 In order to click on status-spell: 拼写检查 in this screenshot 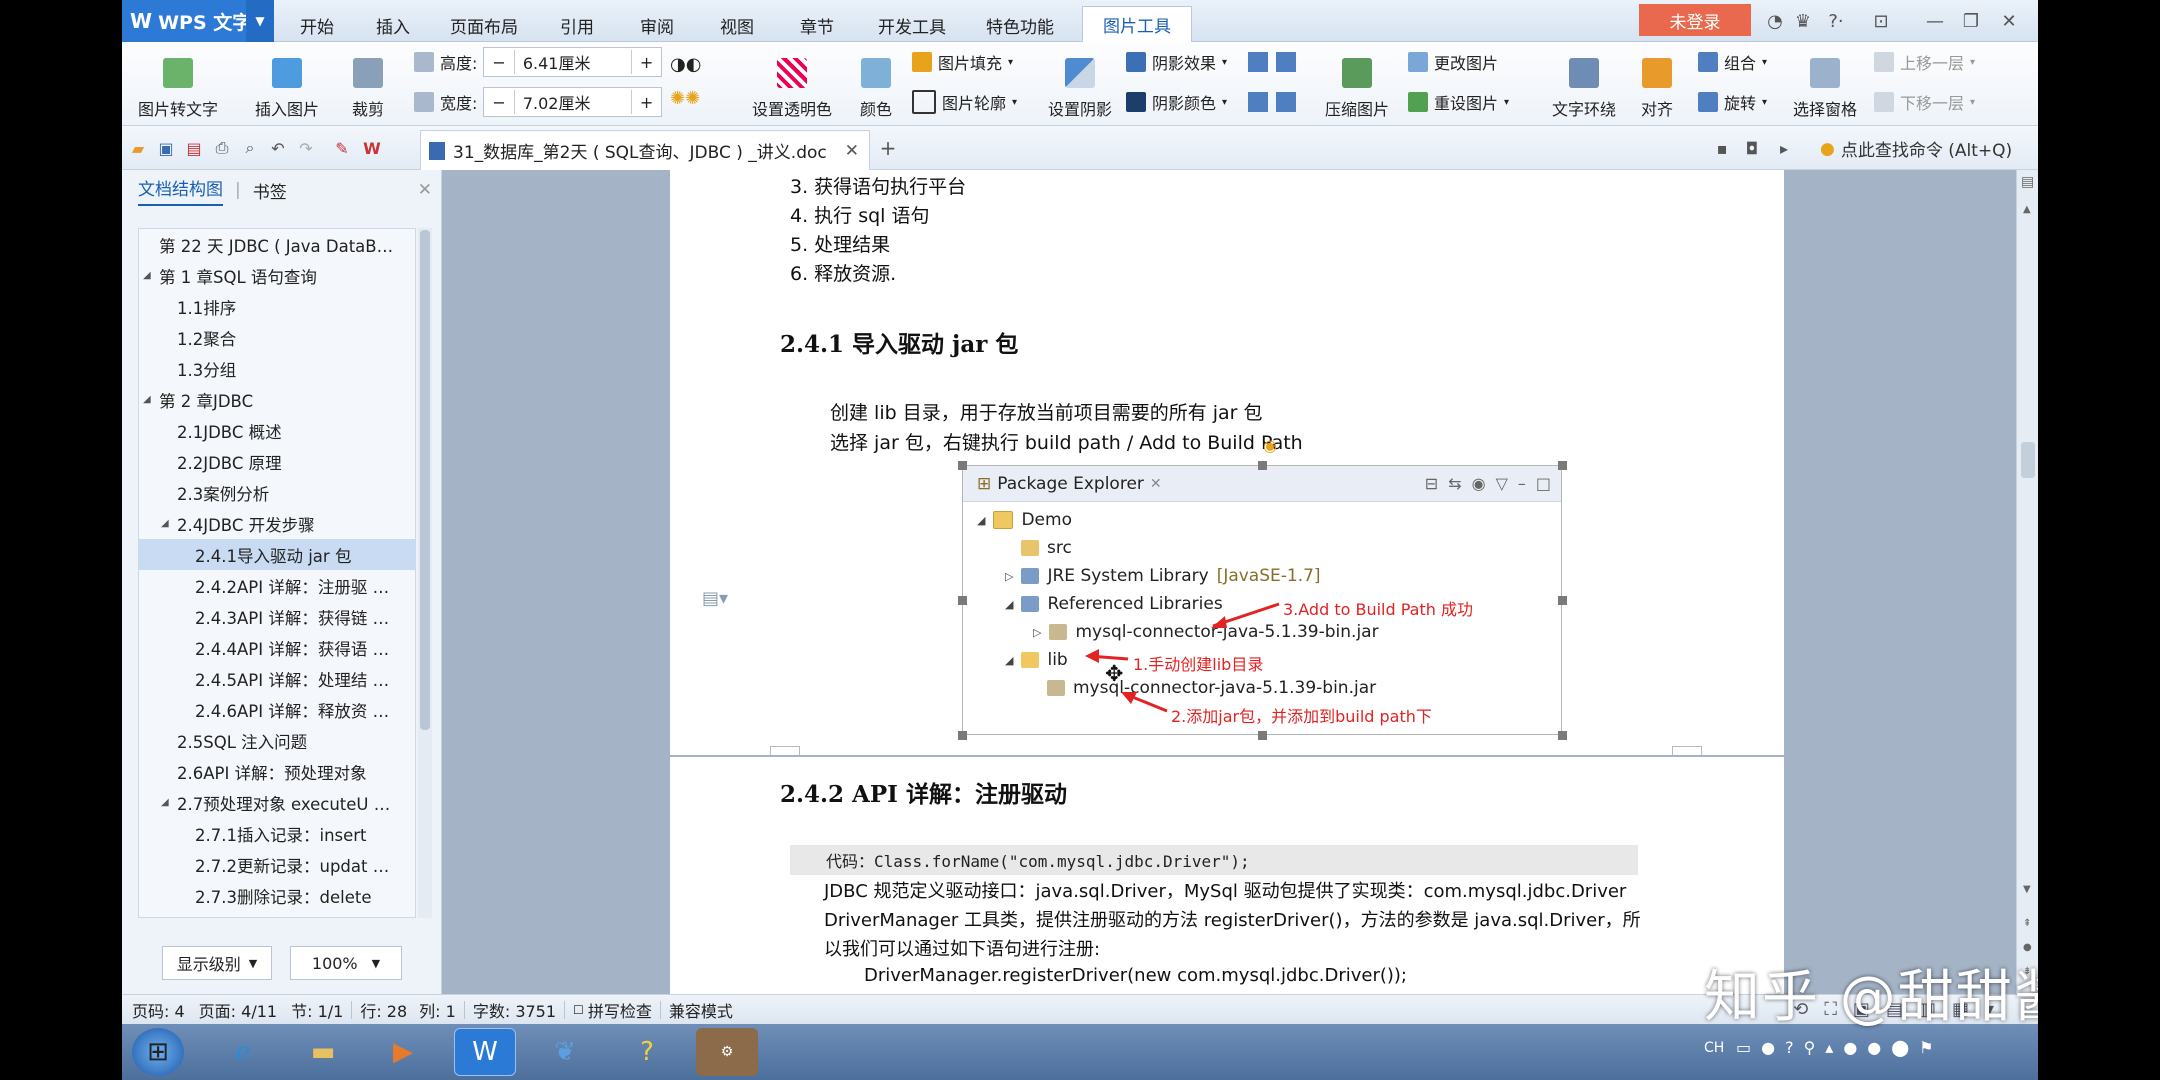, I will do `click(620, 1010)`.